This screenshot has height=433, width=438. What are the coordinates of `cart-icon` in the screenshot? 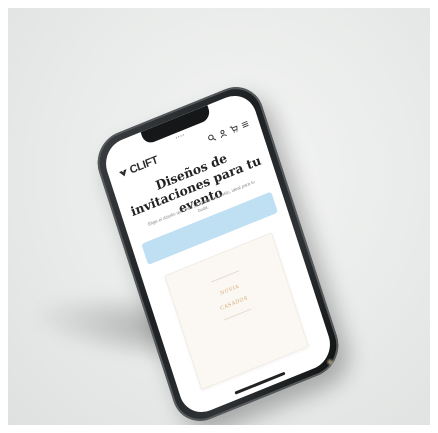 It's located at (234, 129).